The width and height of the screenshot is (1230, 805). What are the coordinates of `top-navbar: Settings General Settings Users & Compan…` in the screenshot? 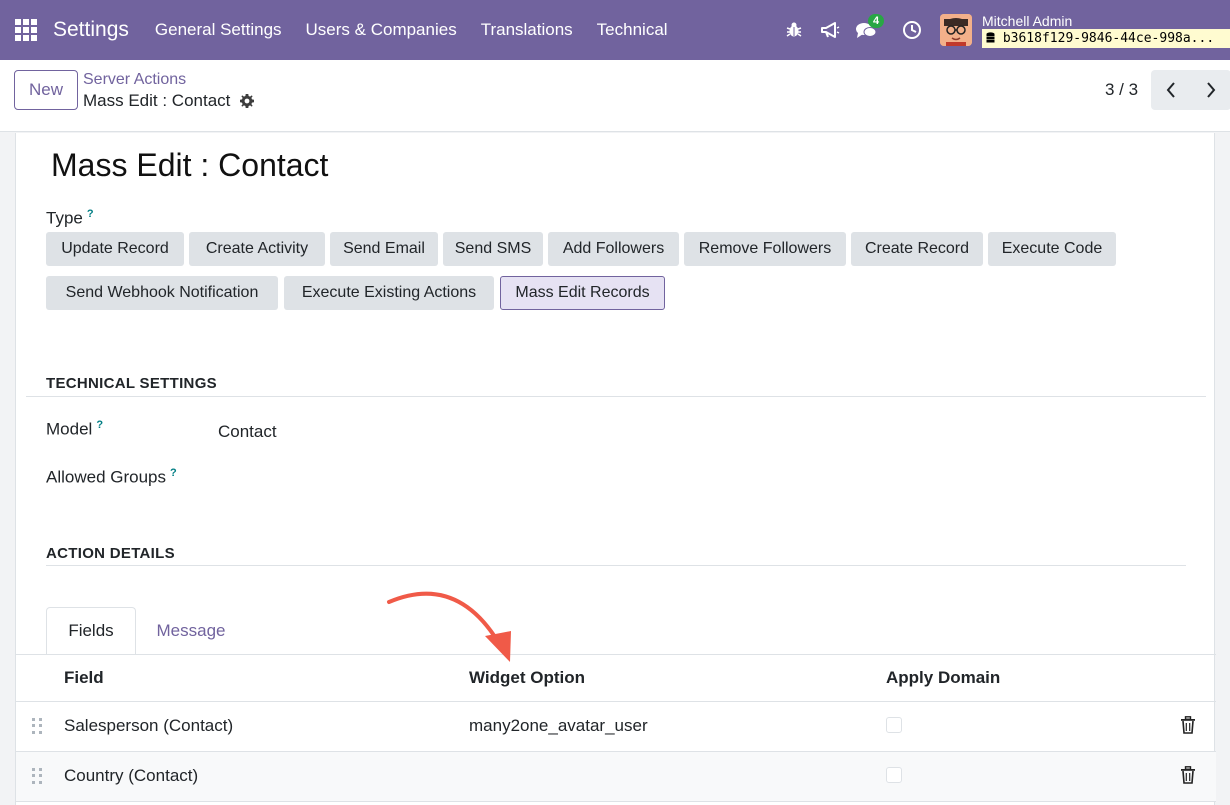 It's located at (615, 30).